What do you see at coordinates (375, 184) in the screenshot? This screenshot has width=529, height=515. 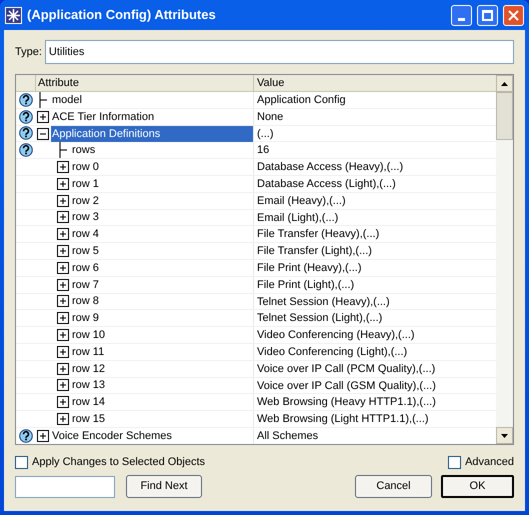 I see `attribute-value: Database Access (Light),(...)` at bounding box center [375, 184].